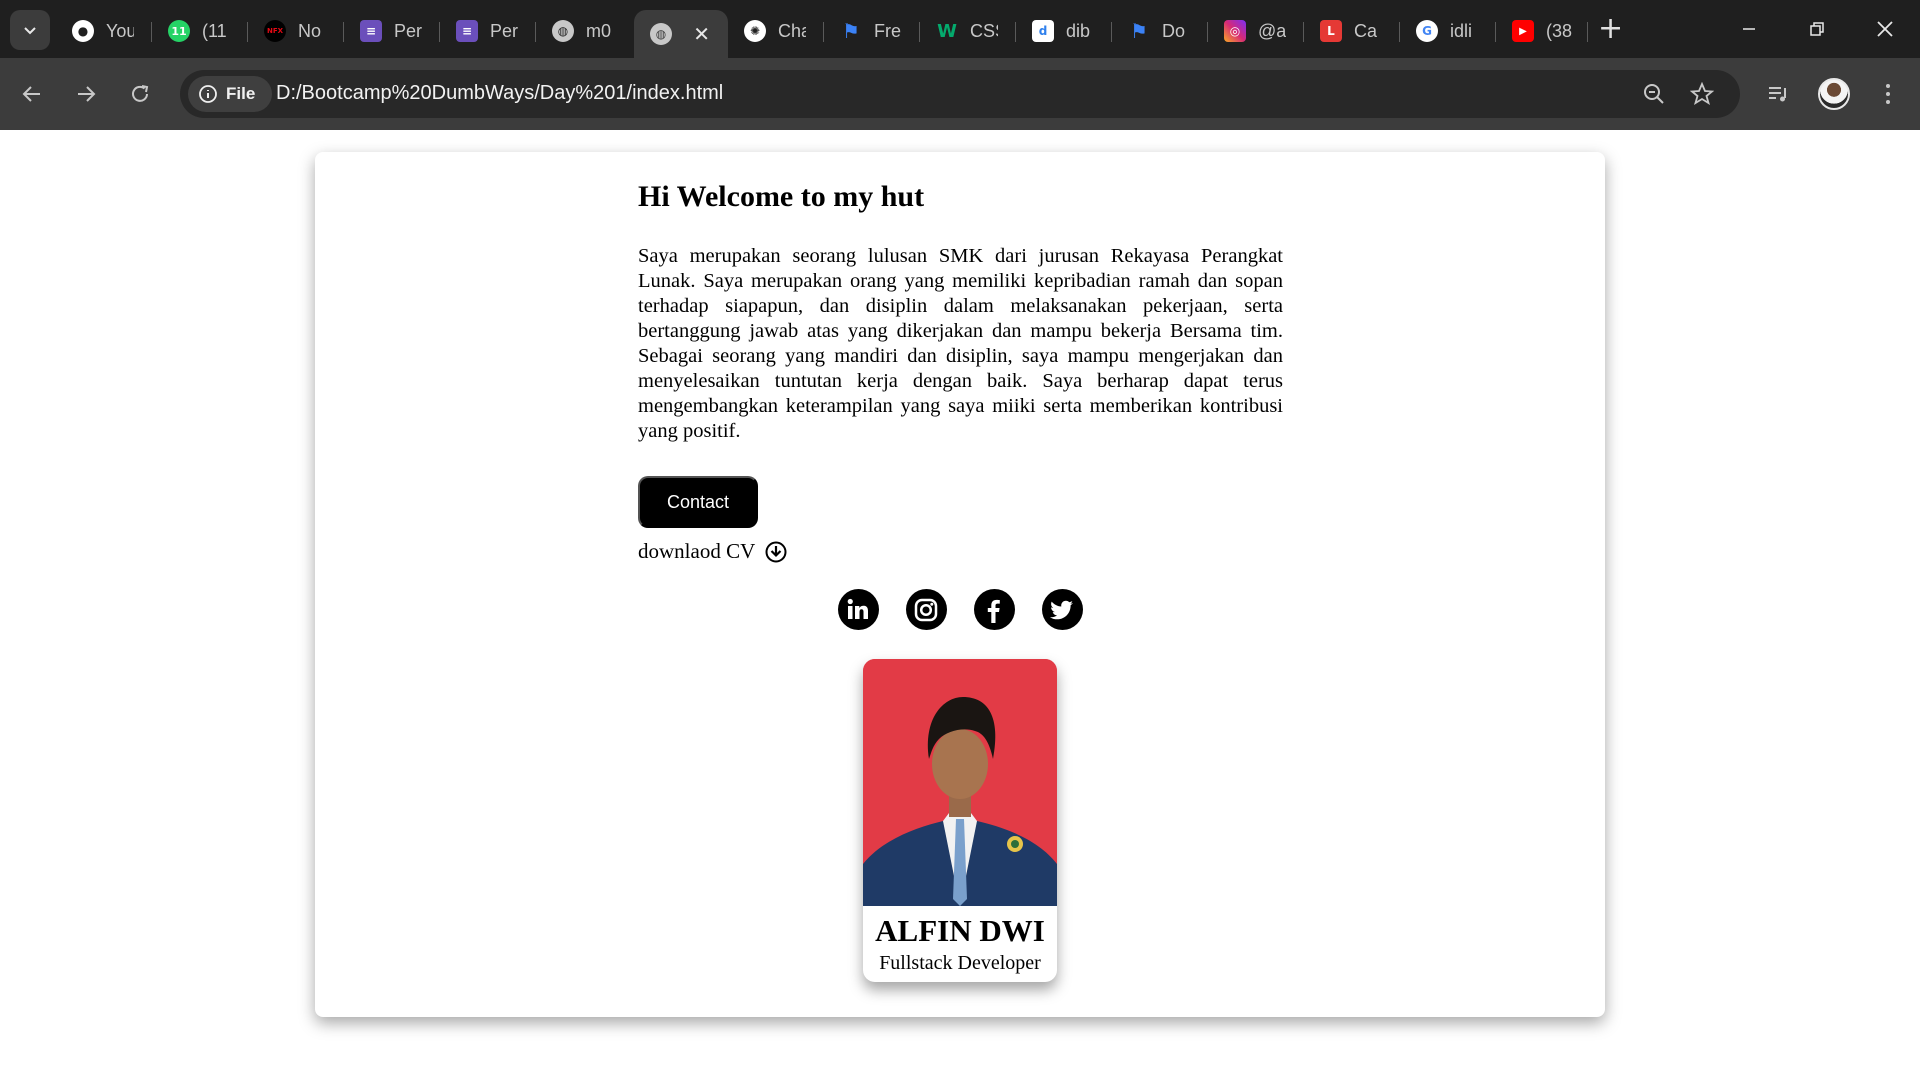 The width and height of the screenshot is (1920, 1080). I want to click on site-chip-label: File, so click(241, 93).